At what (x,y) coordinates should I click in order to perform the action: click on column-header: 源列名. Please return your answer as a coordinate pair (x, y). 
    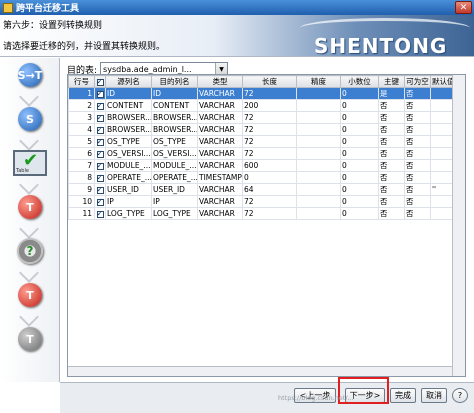
    Looking at the image, I should click on (128, 81).